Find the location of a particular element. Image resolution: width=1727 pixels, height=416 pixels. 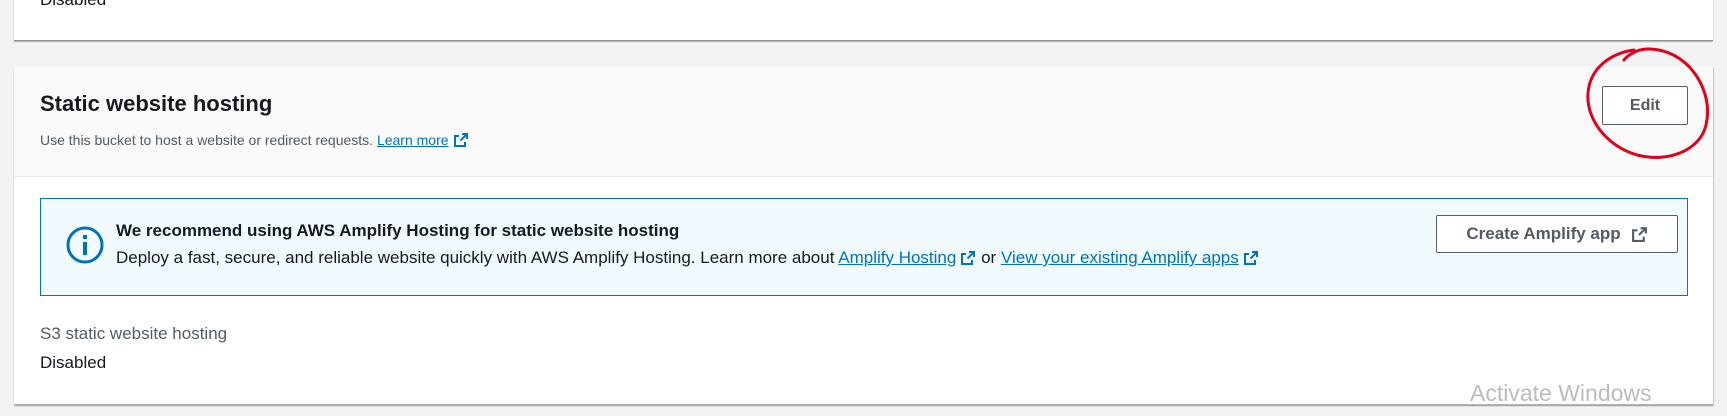

activate-windows-watermark: Activate Windows is located at coordinates (1561, 393).